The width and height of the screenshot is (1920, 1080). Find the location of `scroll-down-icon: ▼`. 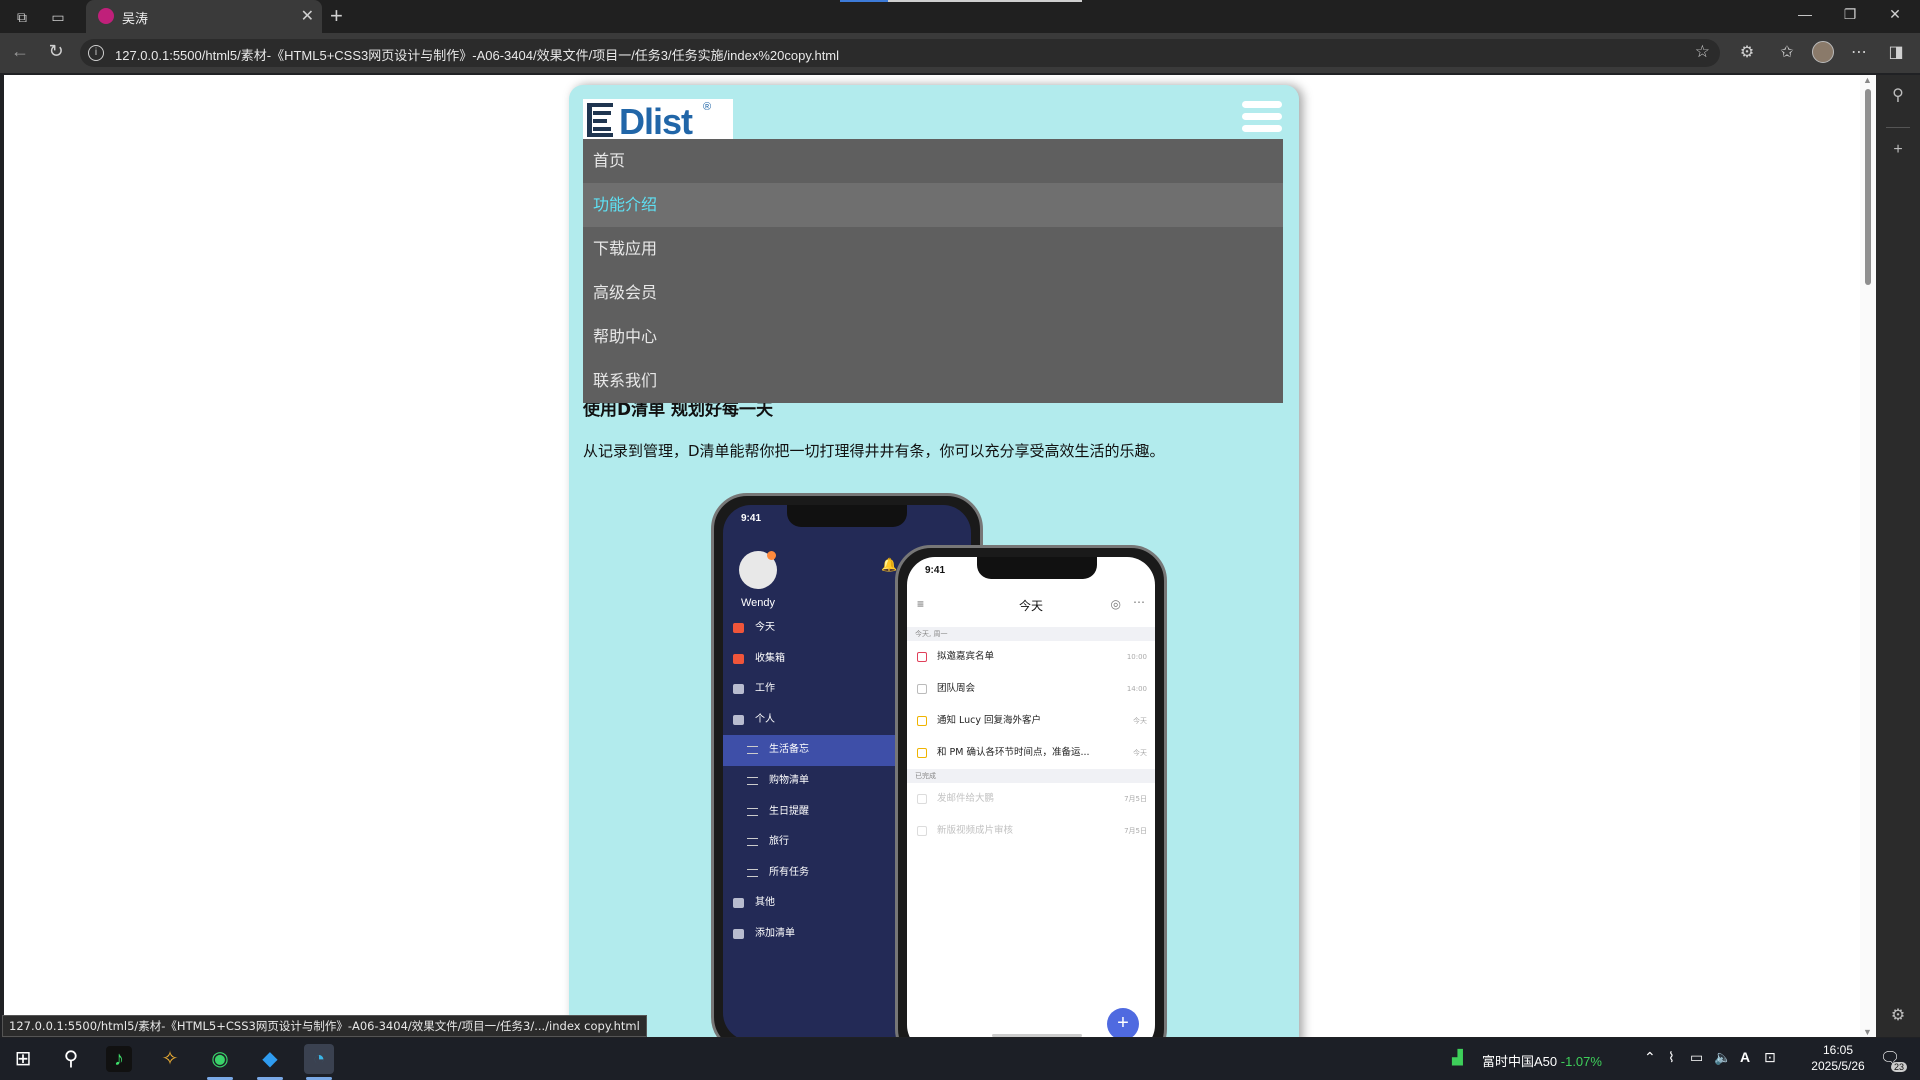

scroll-down-icon: ▼ is located at coordinates (1867, 1032).